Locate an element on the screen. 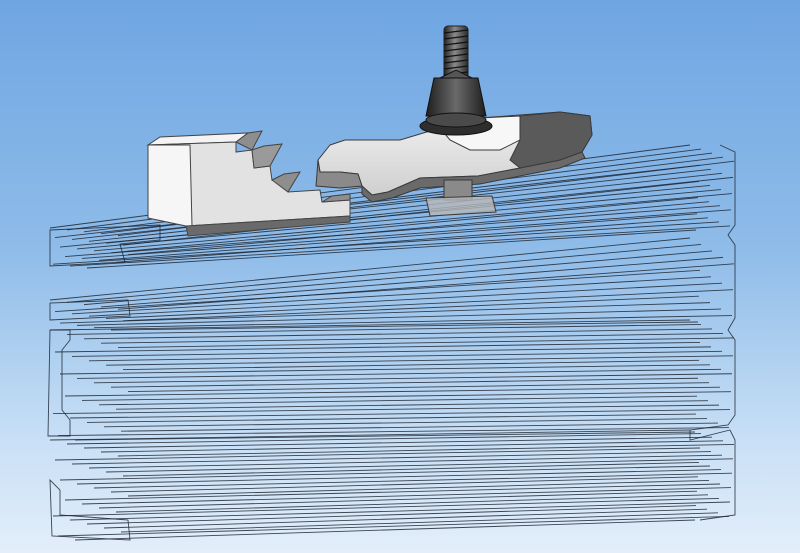 The image size is (800, 553). profile-back-outline is located at coordinates (712, 332).